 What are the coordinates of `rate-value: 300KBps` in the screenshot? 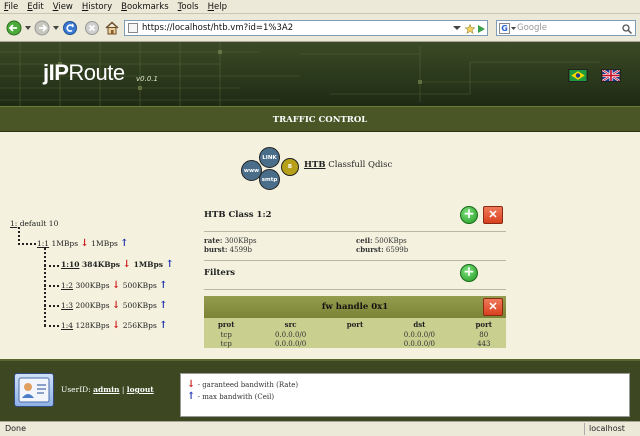 It's located at (239, 241).